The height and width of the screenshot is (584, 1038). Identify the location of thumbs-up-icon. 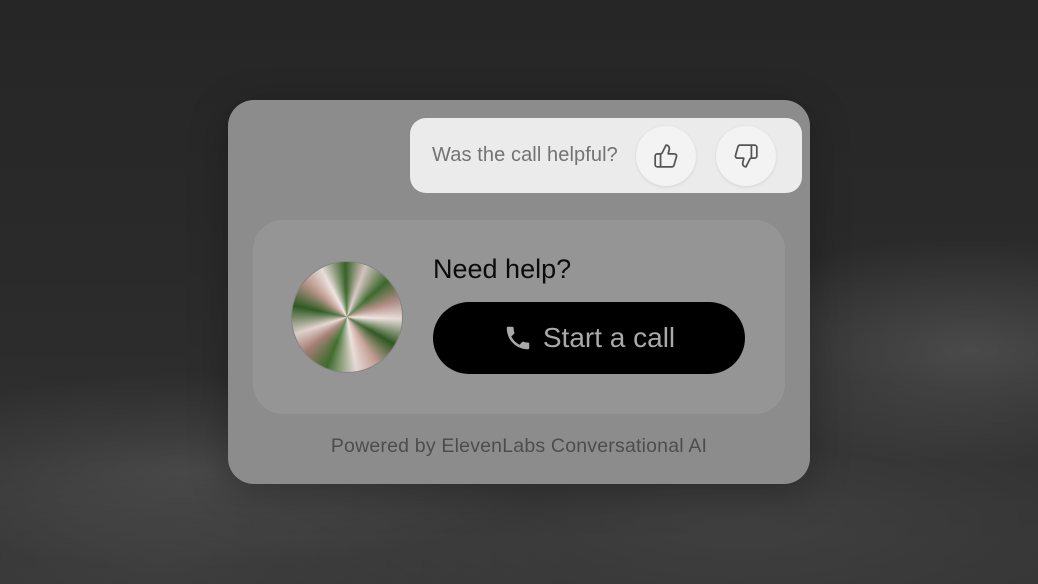
(666, 155).